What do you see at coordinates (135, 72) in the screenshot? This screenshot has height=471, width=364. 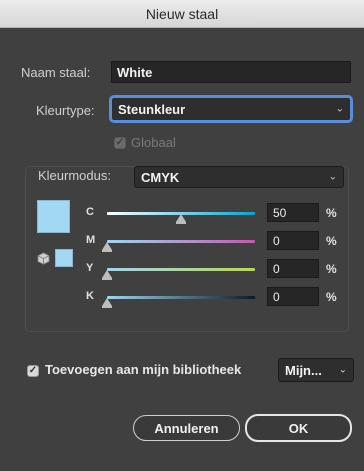 I see `swatch-name-value: White` at bounding box center [135, 72].